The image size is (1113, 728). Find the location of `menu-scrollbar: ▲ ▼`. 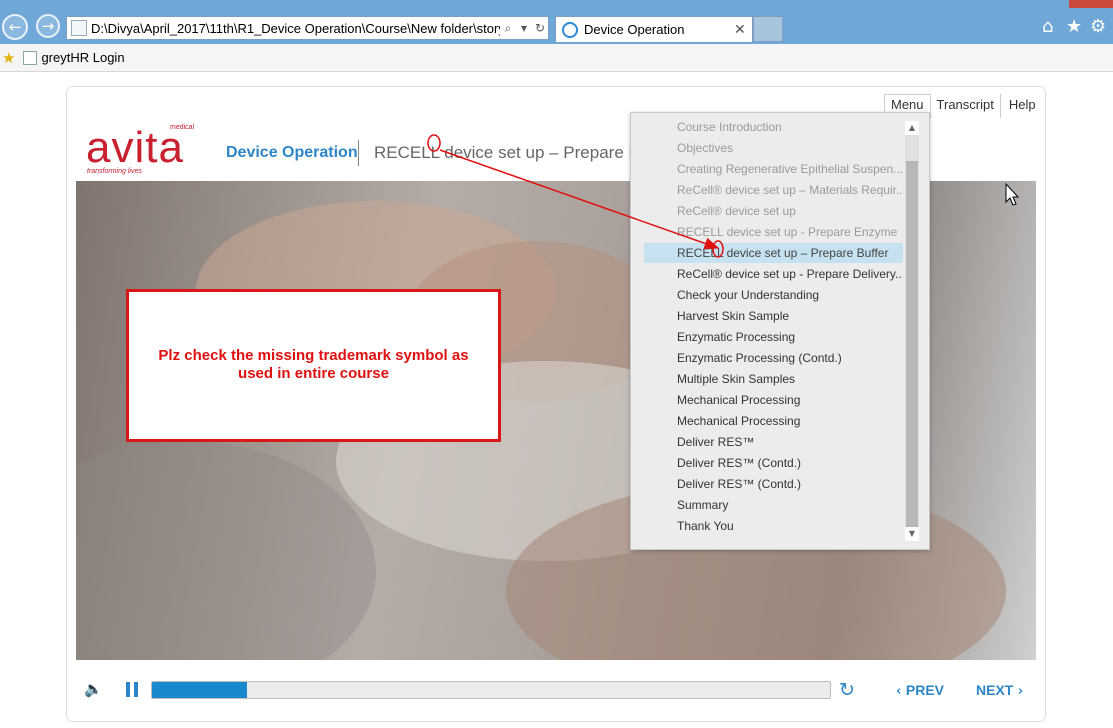

menu-scrollbar: ▲ ▼ is located at coordinates (912, 331).